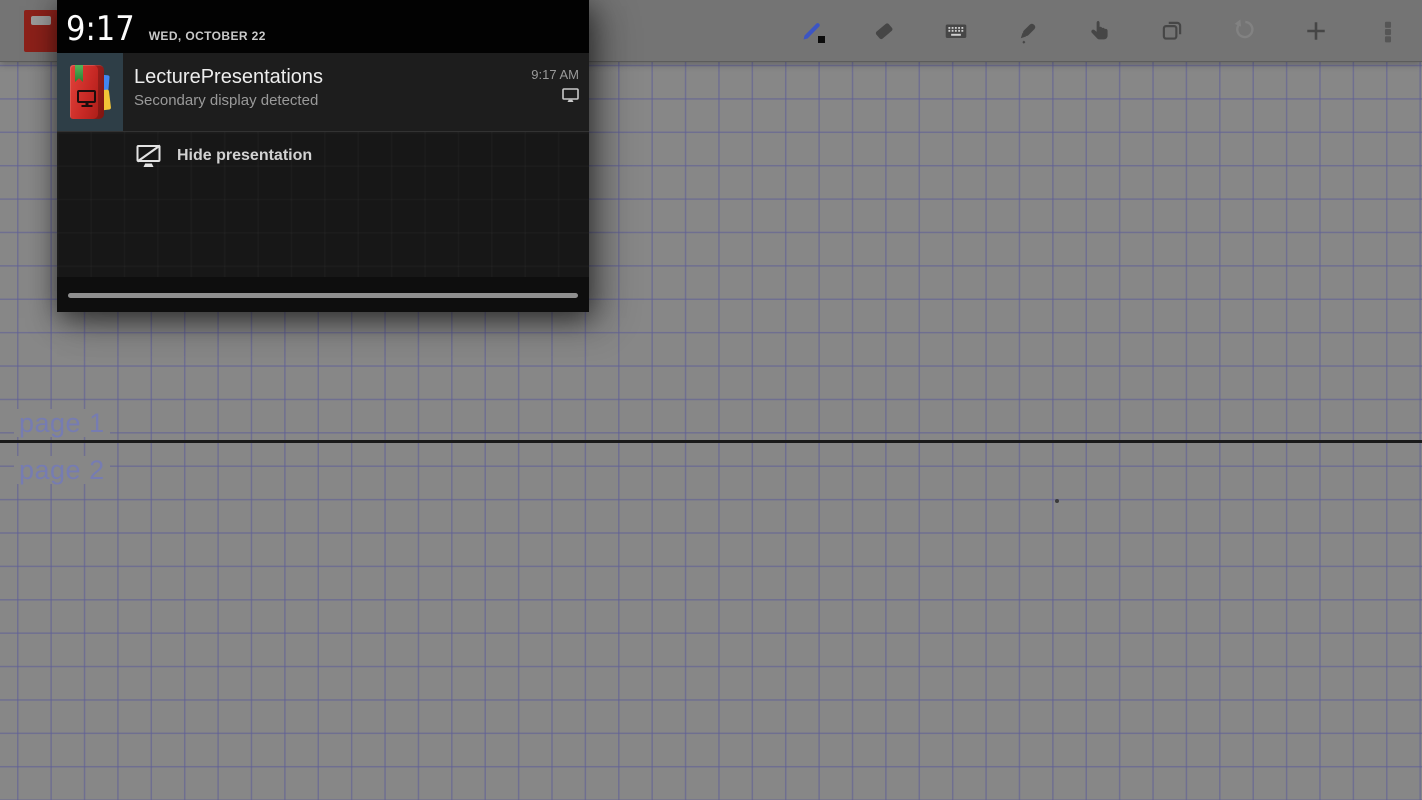 The image size is (1422, 800). I want to click on eraser-tool-button, so click(884, 31).